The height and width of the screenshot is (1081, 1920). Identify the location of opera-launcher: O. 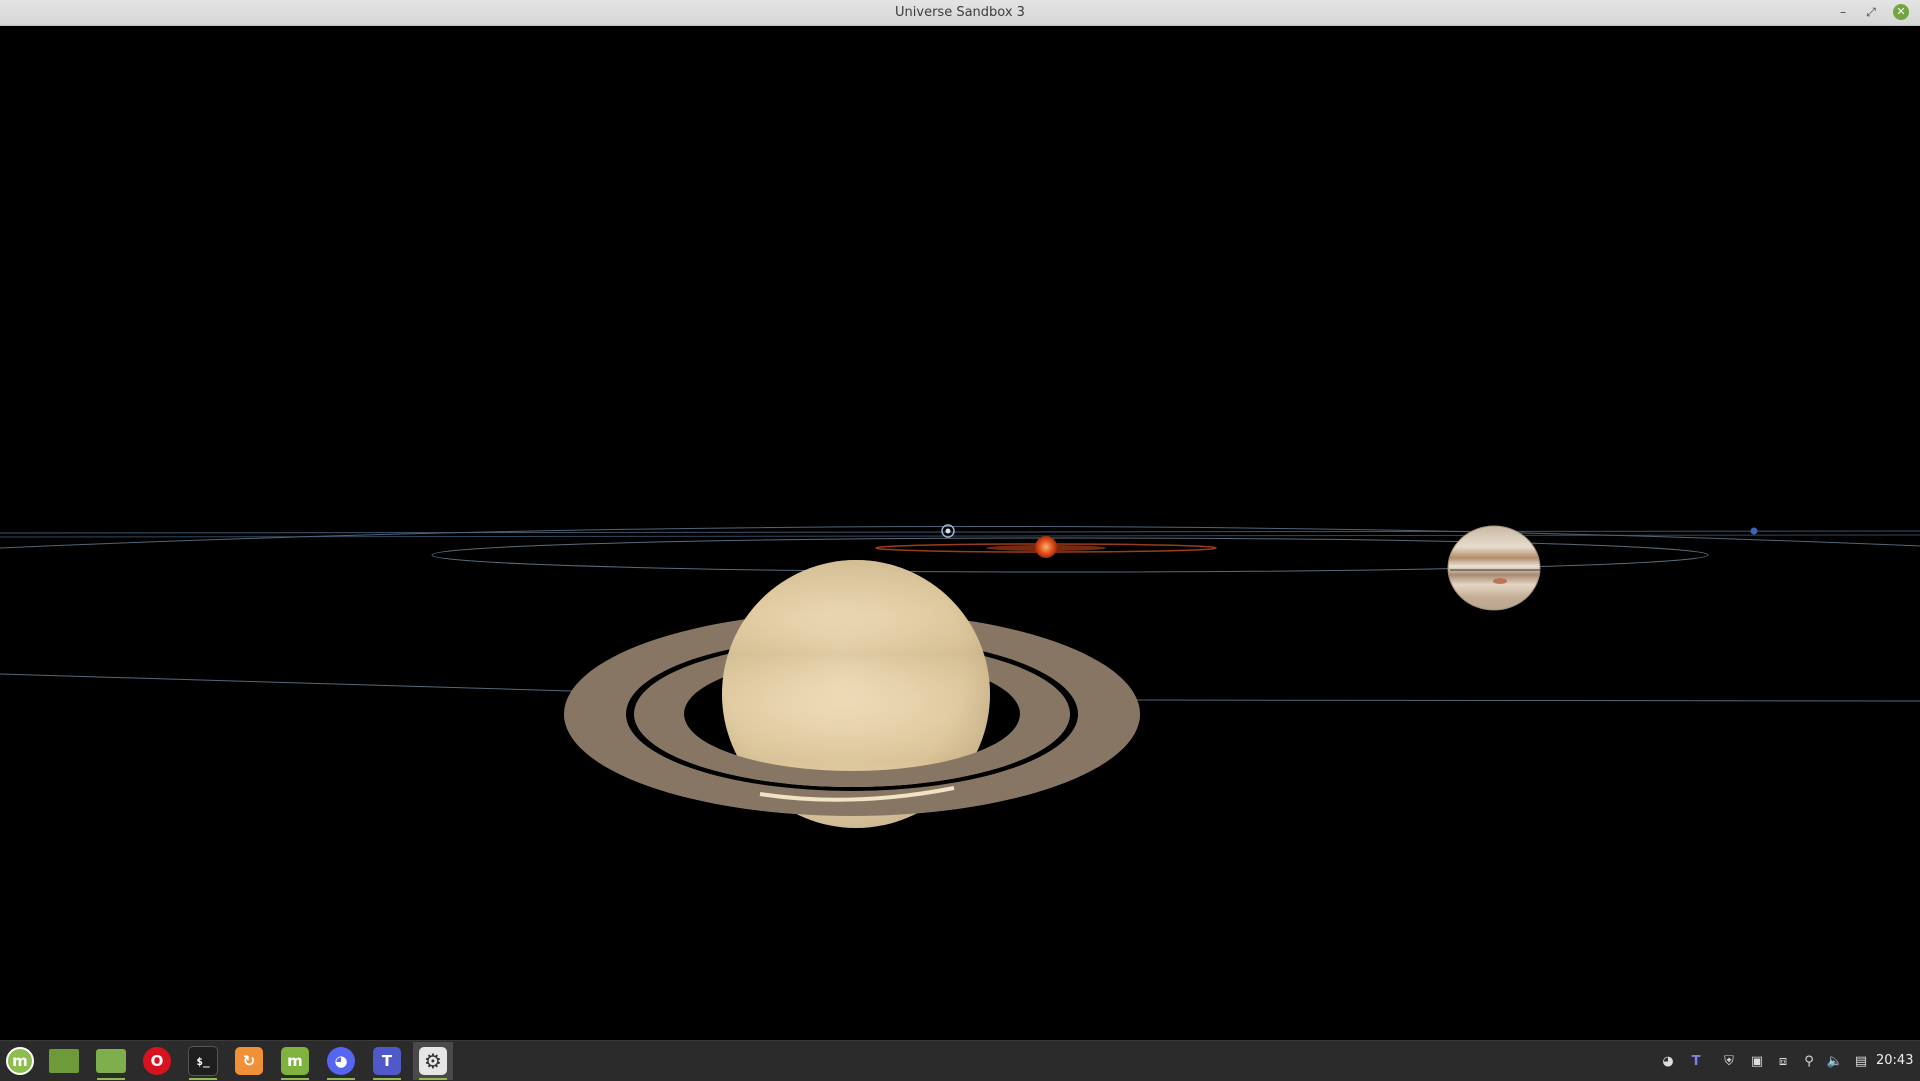
(157, 1061).